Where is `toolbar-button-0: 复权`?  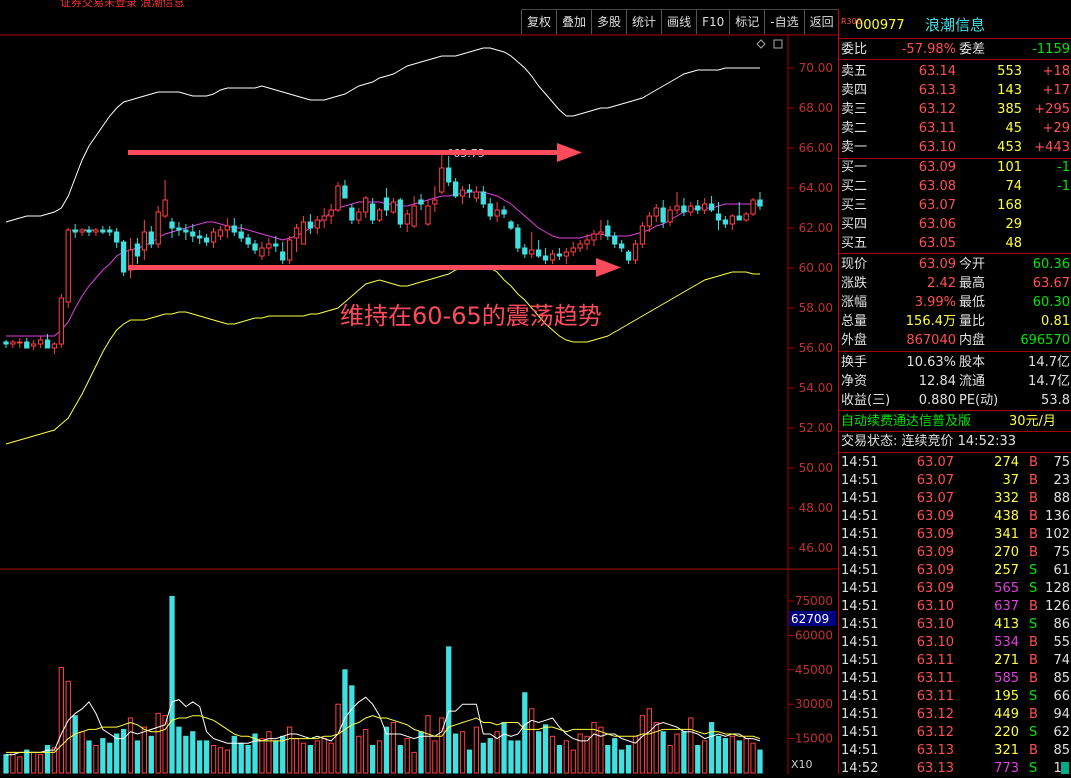 toolbar-button-0: 复权 is located at coordinates (538, 22).